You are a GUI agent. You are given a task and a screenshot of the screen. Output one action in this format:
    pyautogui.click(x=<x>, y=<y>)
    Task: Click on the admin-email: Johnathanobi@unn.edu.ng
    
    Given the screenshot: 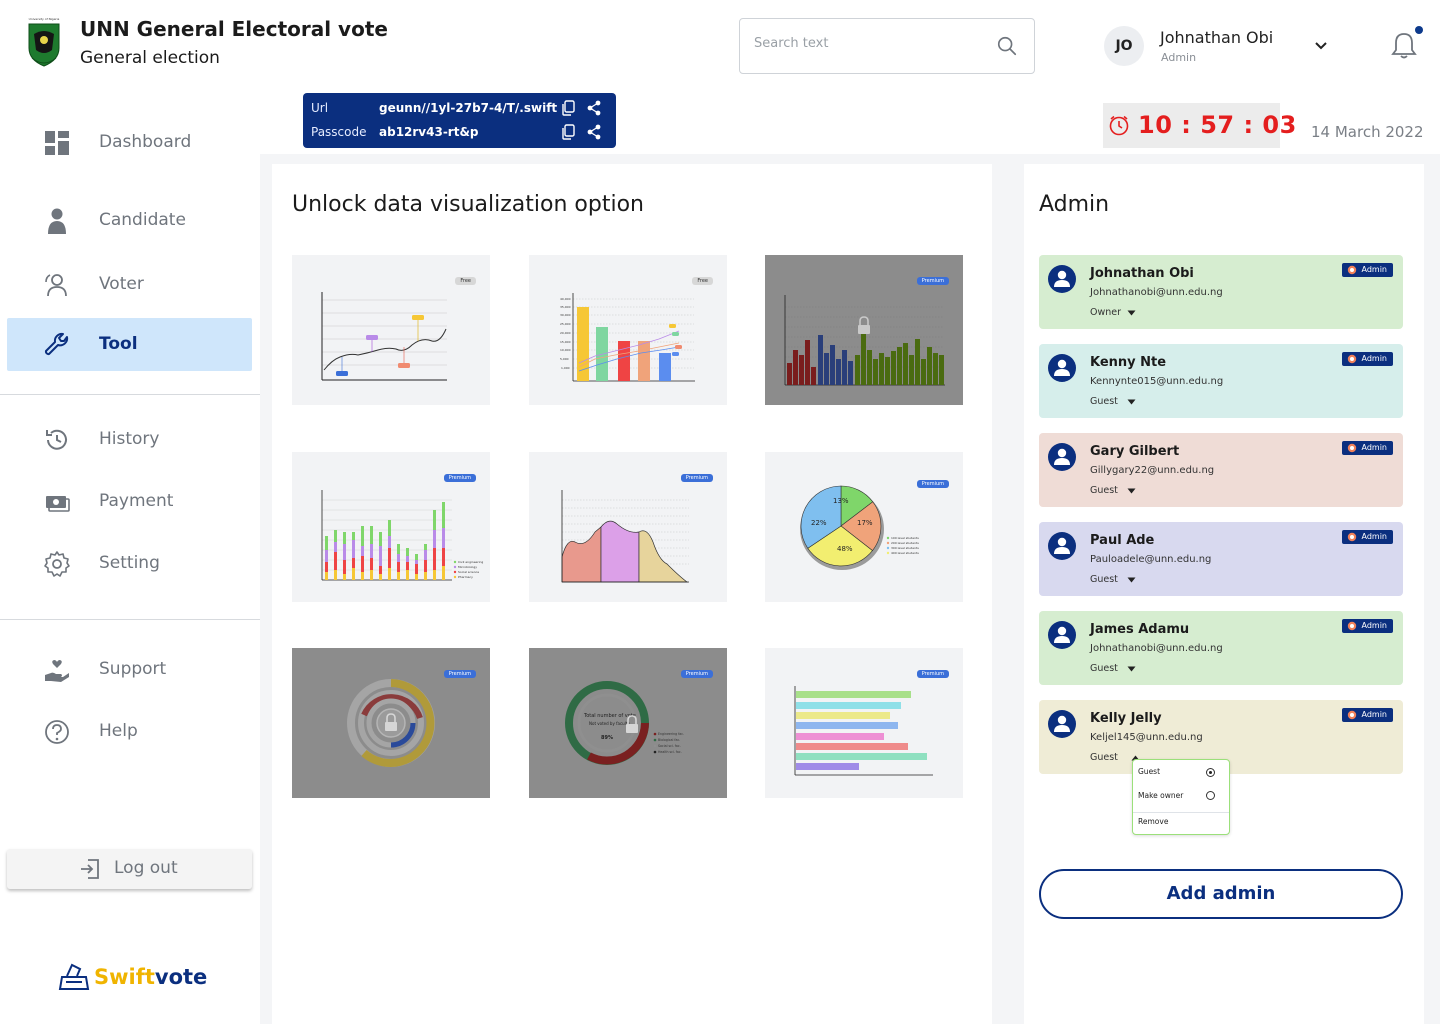 What is the action you would take?
    pyautogui.click(x=1156, y=648)
    